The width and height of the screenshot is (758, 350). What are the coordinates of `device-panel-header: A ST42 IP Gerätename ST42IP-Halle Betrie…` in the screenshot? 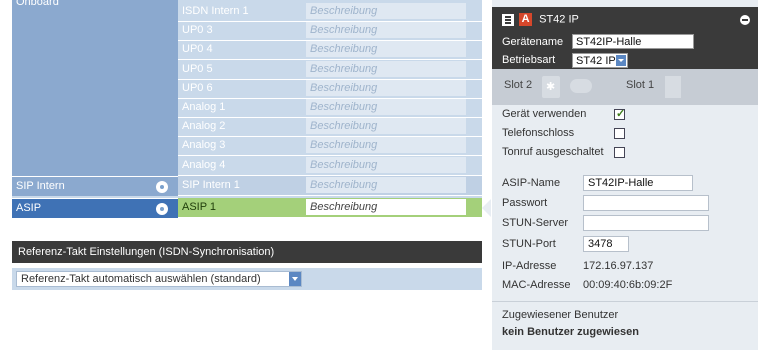 It's located at (625, 38).